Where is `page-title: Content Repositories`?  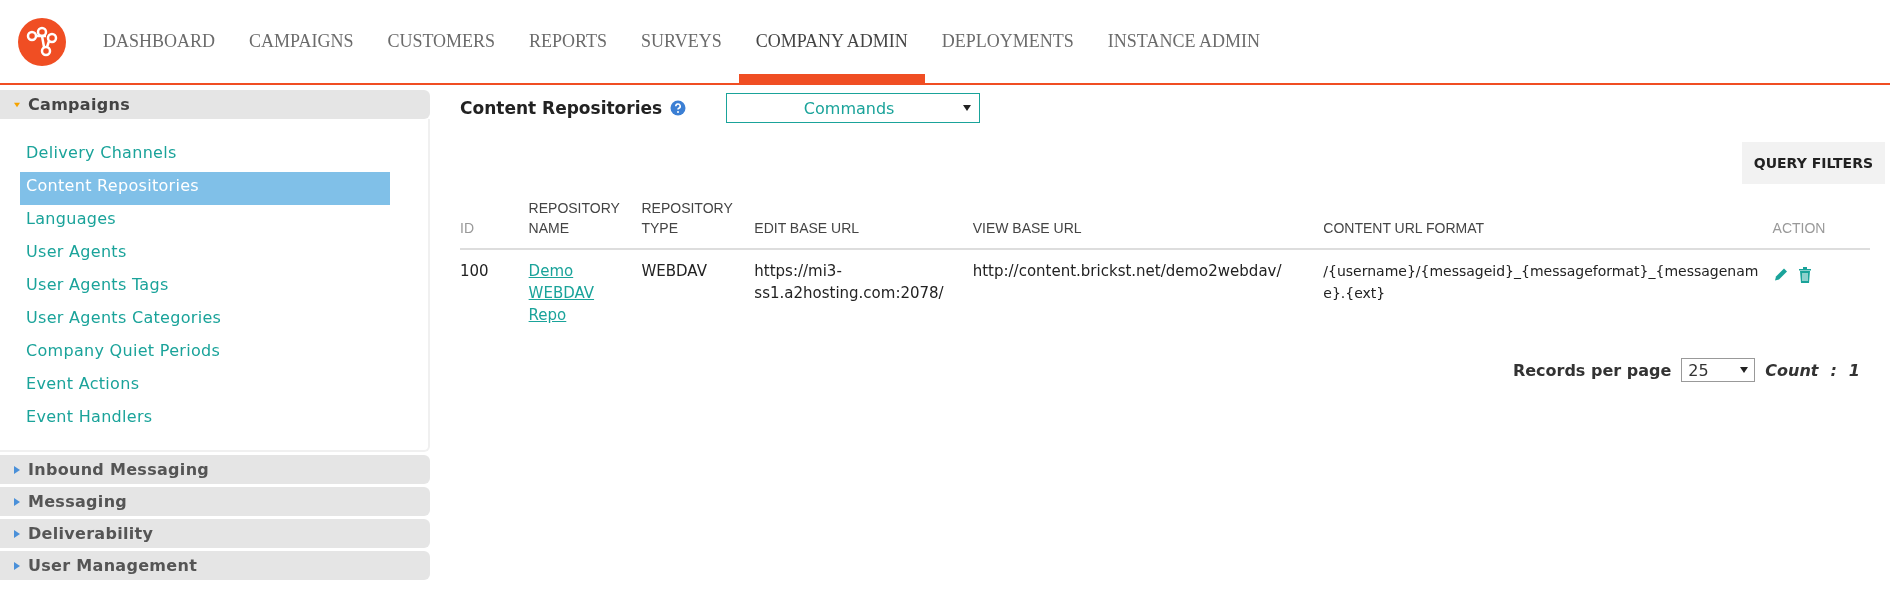
page-title: Content Repositories is located at coordinates (561, 108).